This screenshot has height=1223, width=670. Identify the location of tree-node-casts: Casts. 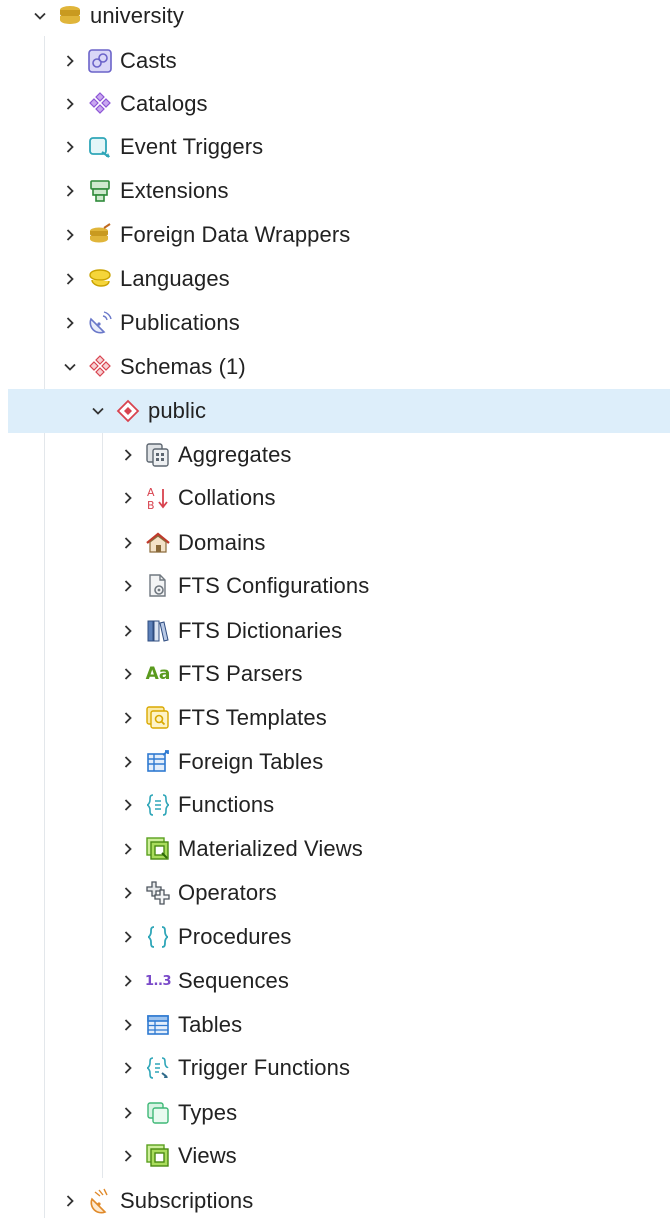
(335, 61).